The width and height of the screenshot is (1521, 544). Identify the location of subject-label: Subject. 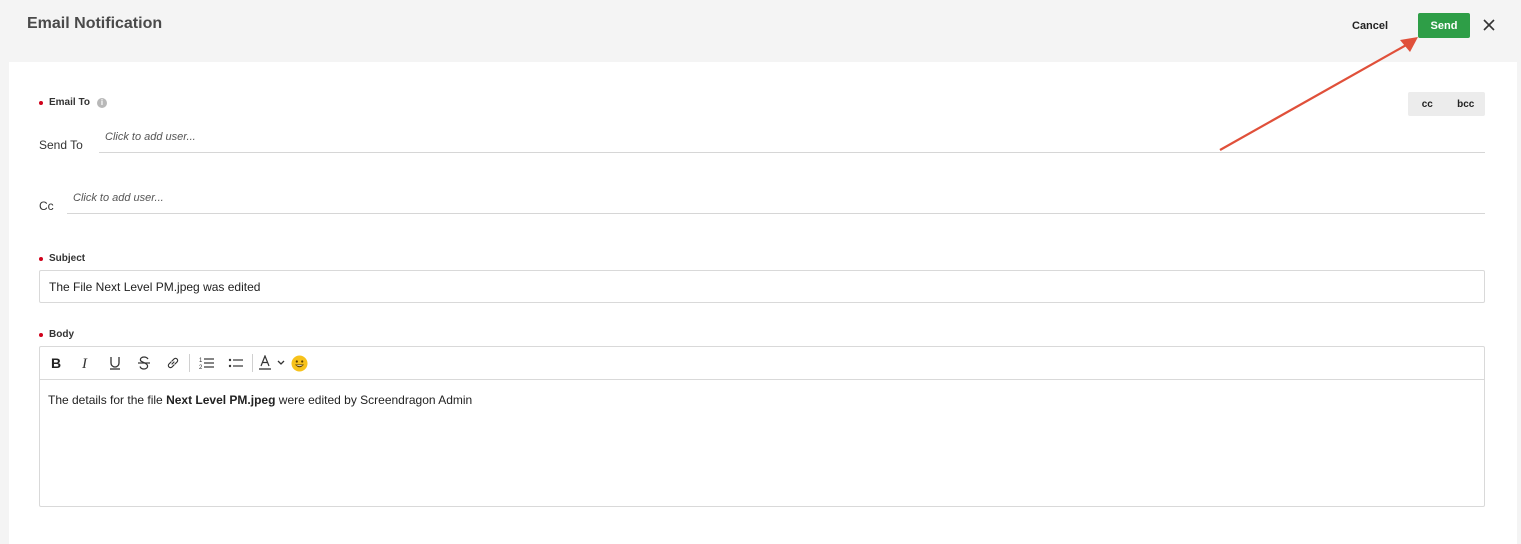
(62, 258).